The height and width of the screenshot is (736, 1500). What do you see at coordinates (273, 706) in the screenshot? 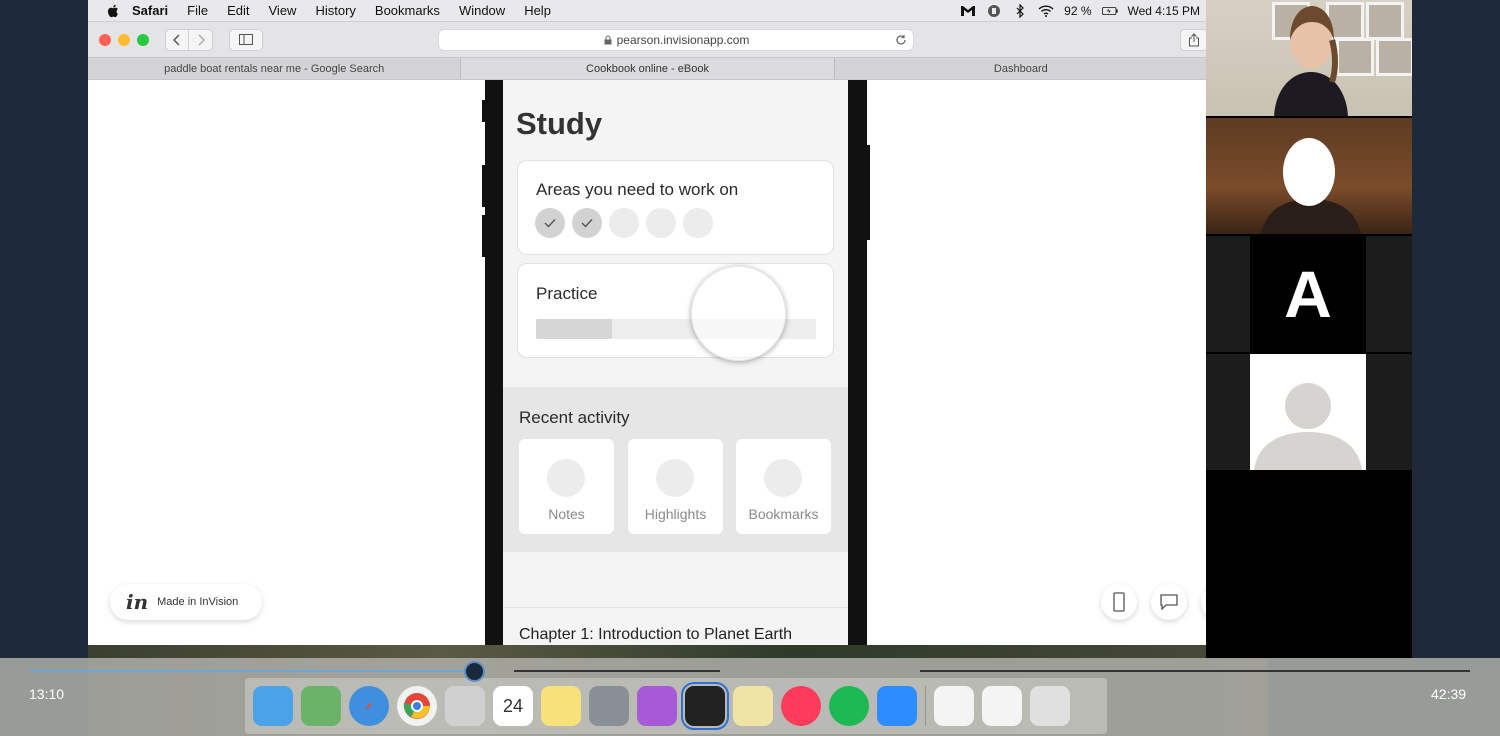
I see `finder-icon` at bounding box center [273, 706].